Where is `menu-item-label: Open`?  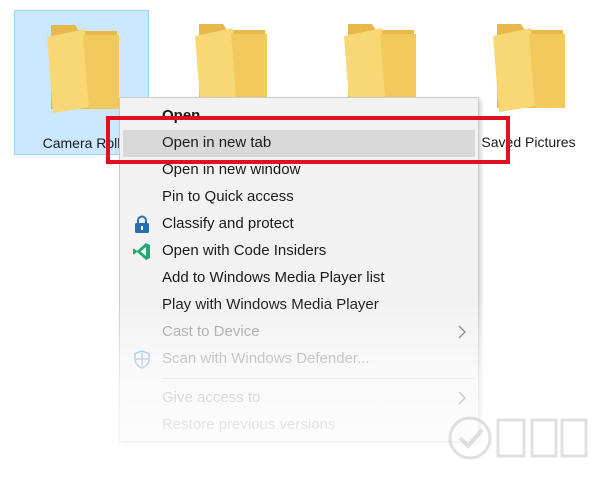 menu-item-label: Open is located at coordinates (181, 115).